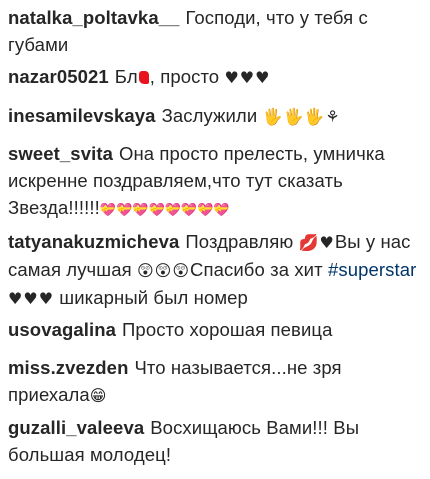 The image size is (430, 479). I want to click on hands-flower-icons: 🖐🖐🖐⚘, so click(301, 116).